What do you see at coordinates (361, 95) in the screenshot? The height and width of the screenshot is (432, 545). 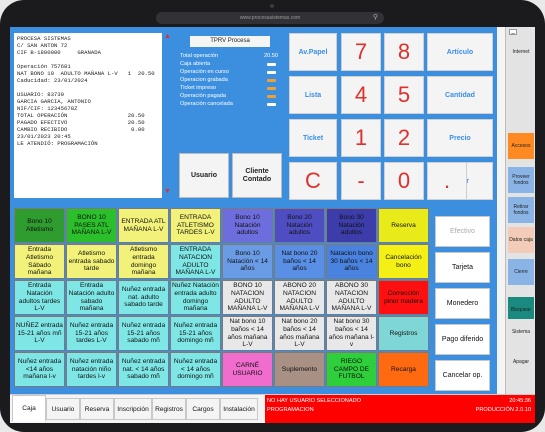 I see `digit-key: 4` at bounding box center [361, 95].